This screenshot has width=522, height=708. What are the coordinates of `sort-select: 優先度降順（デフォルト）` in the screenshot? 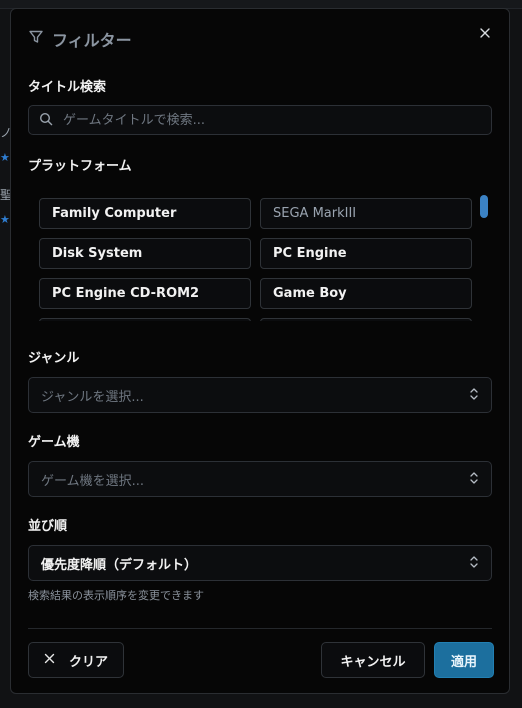 It's located at (260, 563).